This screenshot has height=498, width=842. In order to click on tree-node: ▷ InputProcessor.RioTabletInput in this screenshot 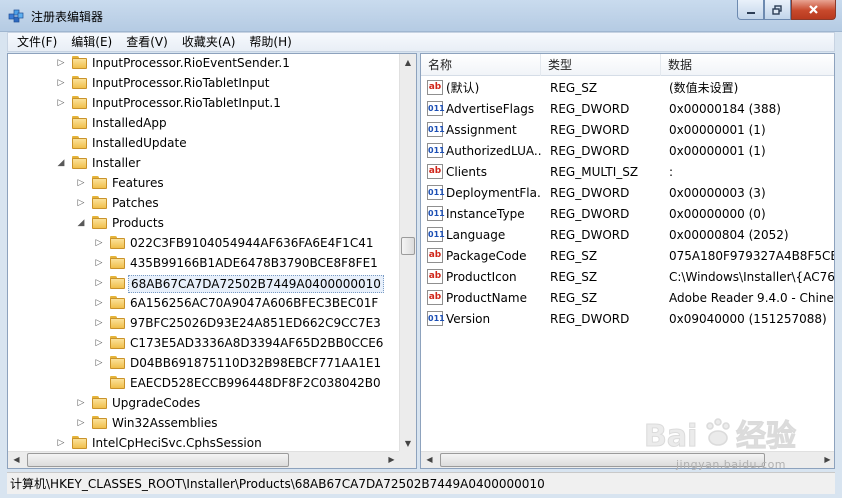, I will do `click(203, 83)`.